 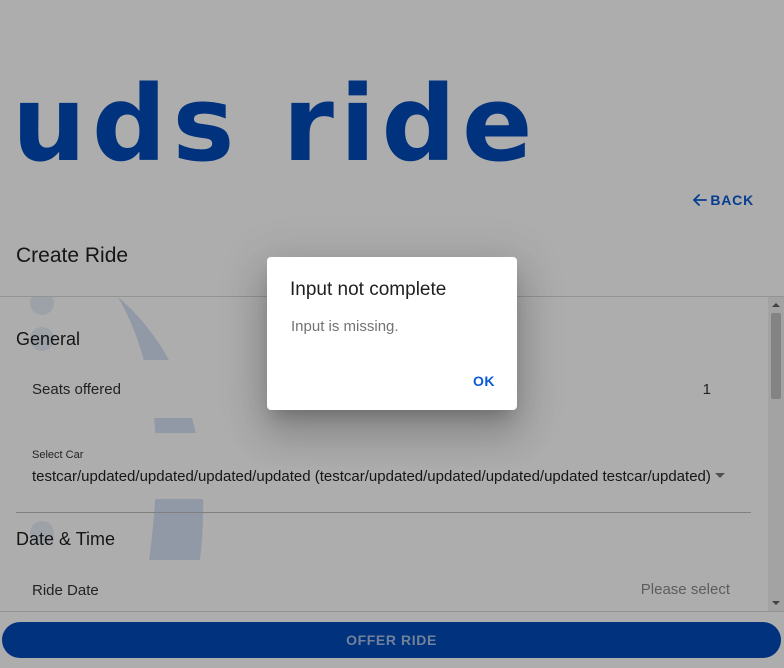 I want to click on input-incomplete-dialog: Input not complete Input is missing. OK, so click(x=392, y=333).